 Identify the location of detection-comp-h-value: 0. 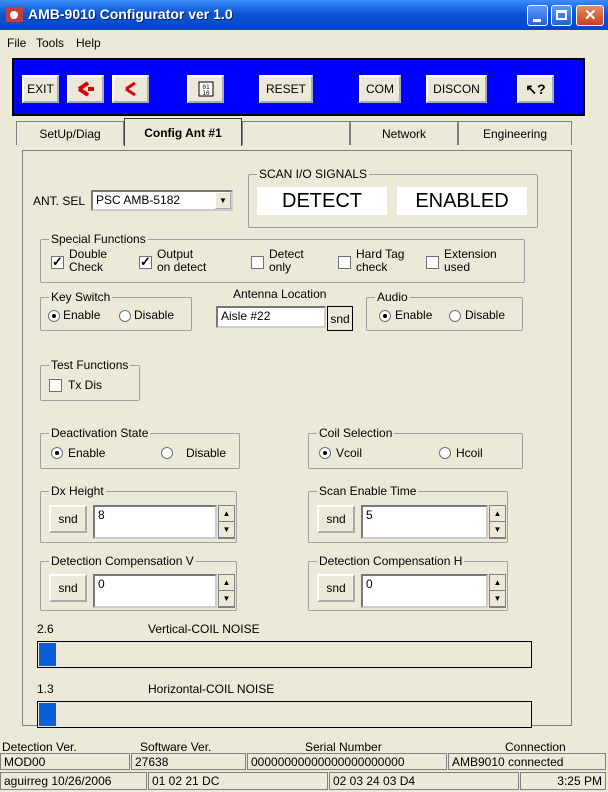
(369, 584).